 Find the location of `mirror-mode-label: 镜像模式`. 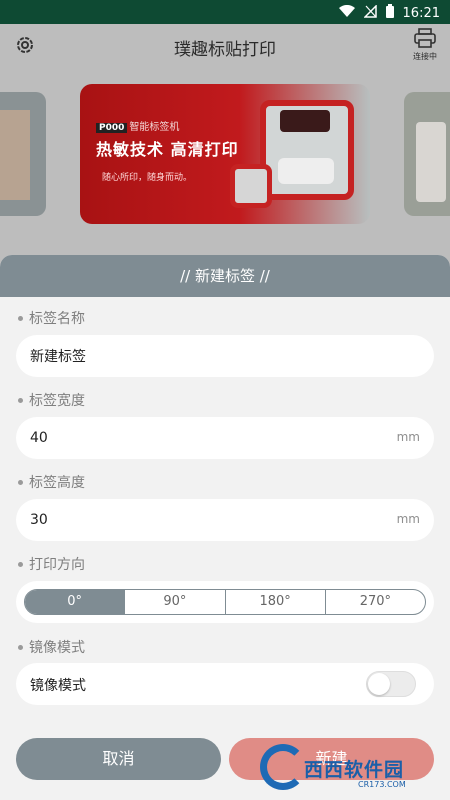

mirror-mode-label: 镜像模式 is located at coordinates (58, 686).